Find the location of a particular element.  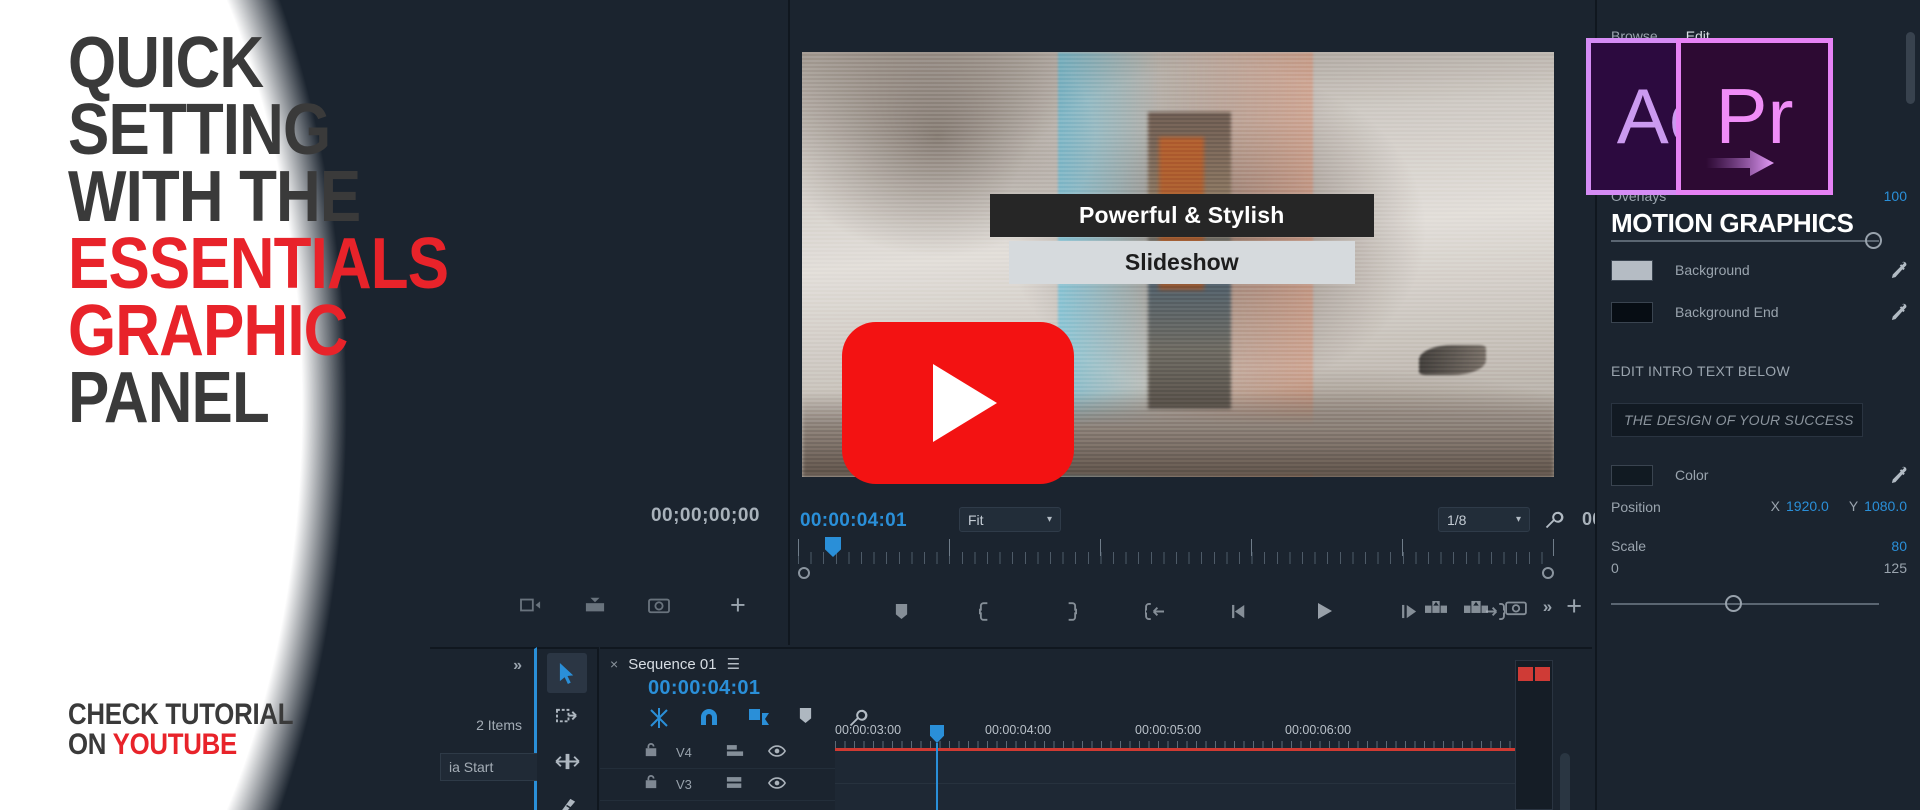

scale-max: 125 is located at coordinates (1895, 568).